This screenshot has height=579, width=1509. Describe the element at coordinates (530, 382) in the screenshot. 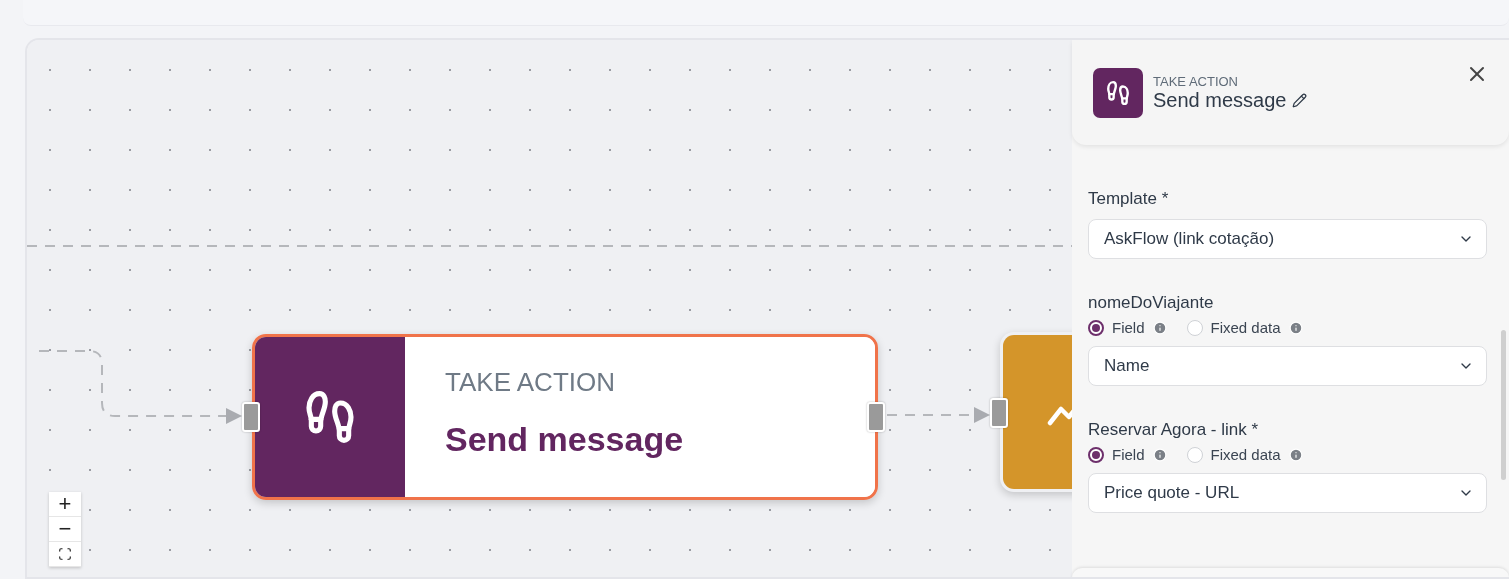

I see `node-category: TAKE ACTION` at that location.